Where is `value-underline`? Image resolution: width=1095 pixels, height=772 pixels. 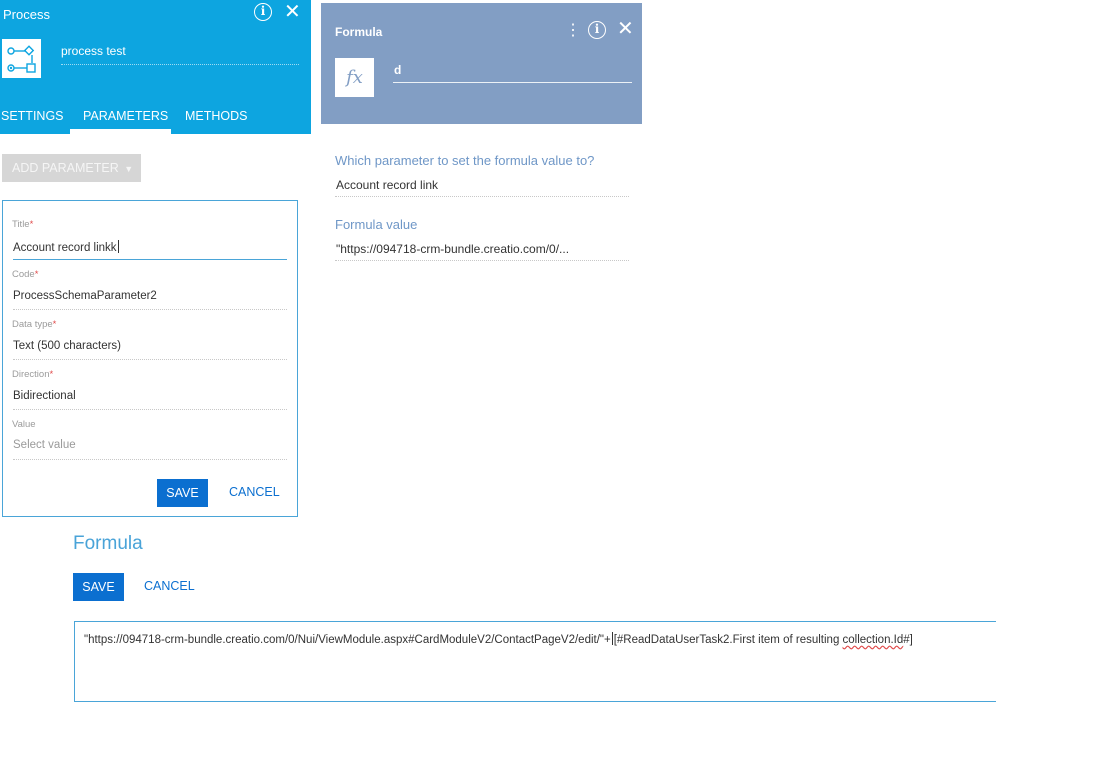 value-underline is located at coordinates (150, 459).